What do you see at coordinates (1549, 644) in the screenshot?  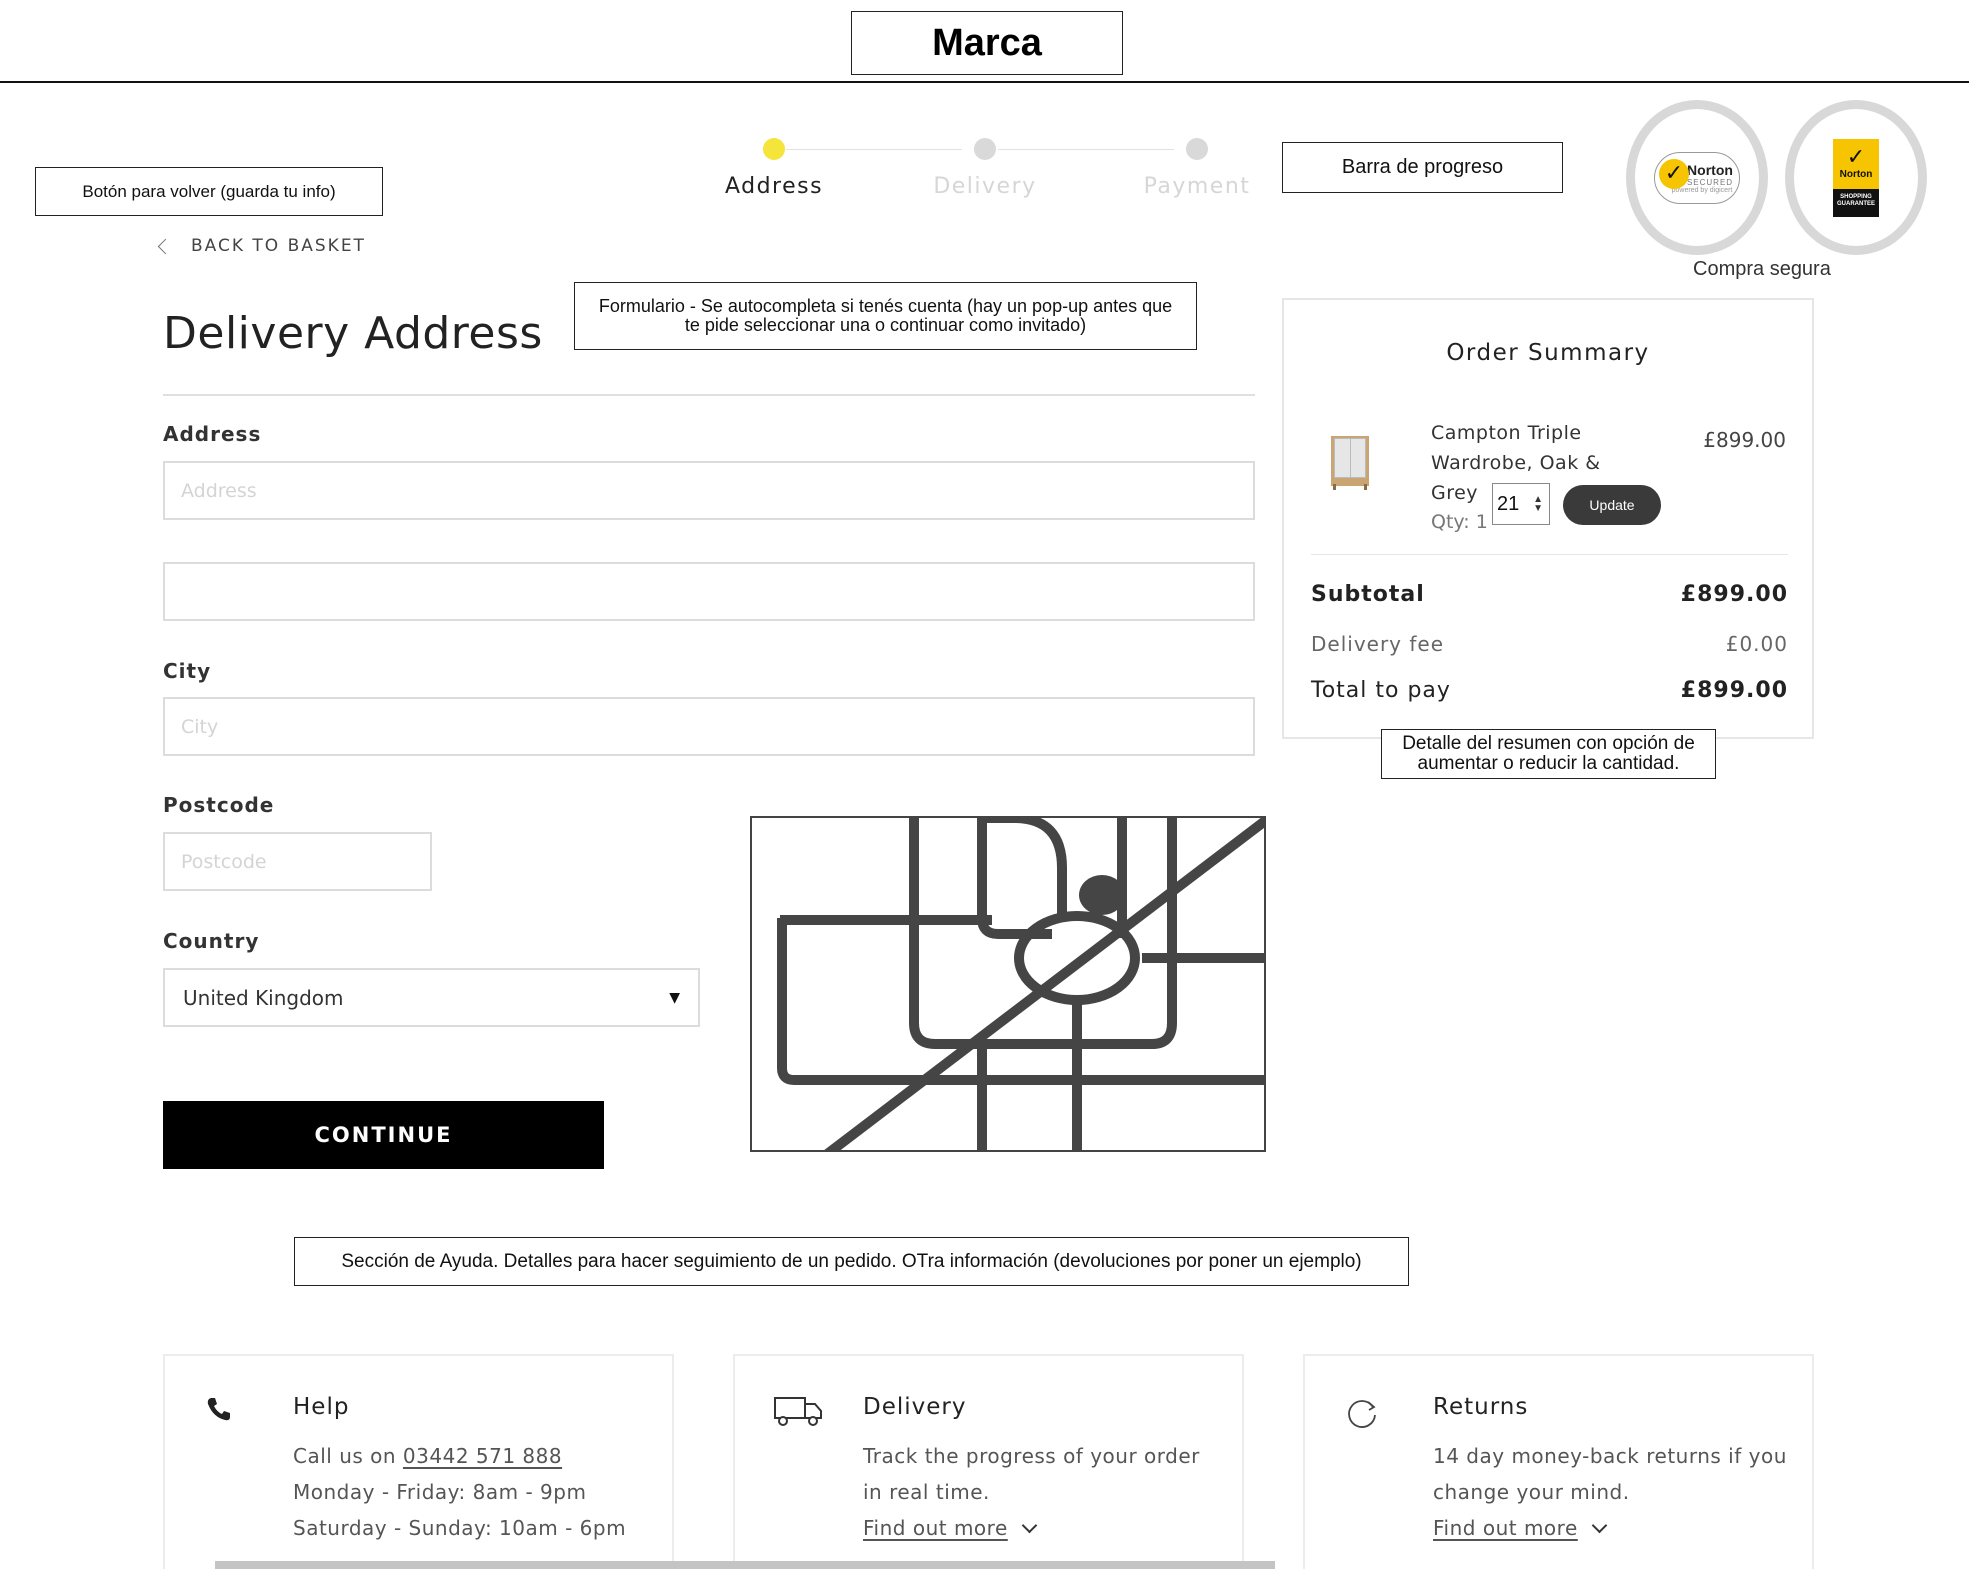 I see `delivery-fee-row: Delivery fee £0.00` at bounding box center [1549, 644].